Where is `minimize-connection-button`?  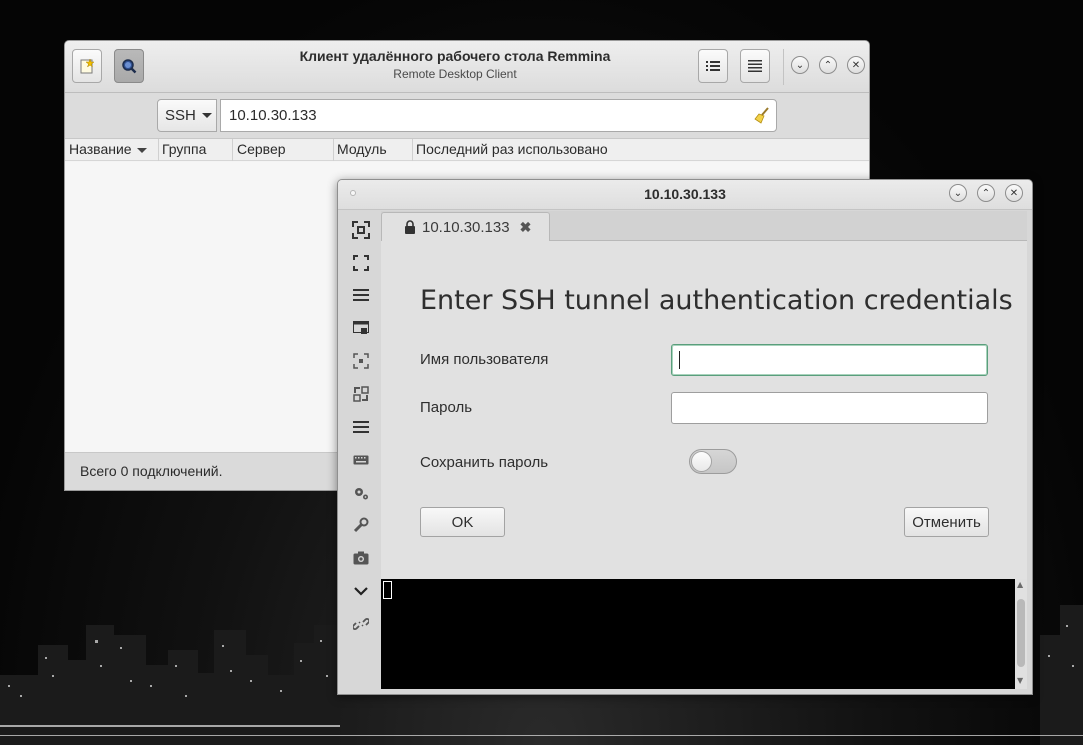 minimize-connection-button is located at coordinates (361, 591).